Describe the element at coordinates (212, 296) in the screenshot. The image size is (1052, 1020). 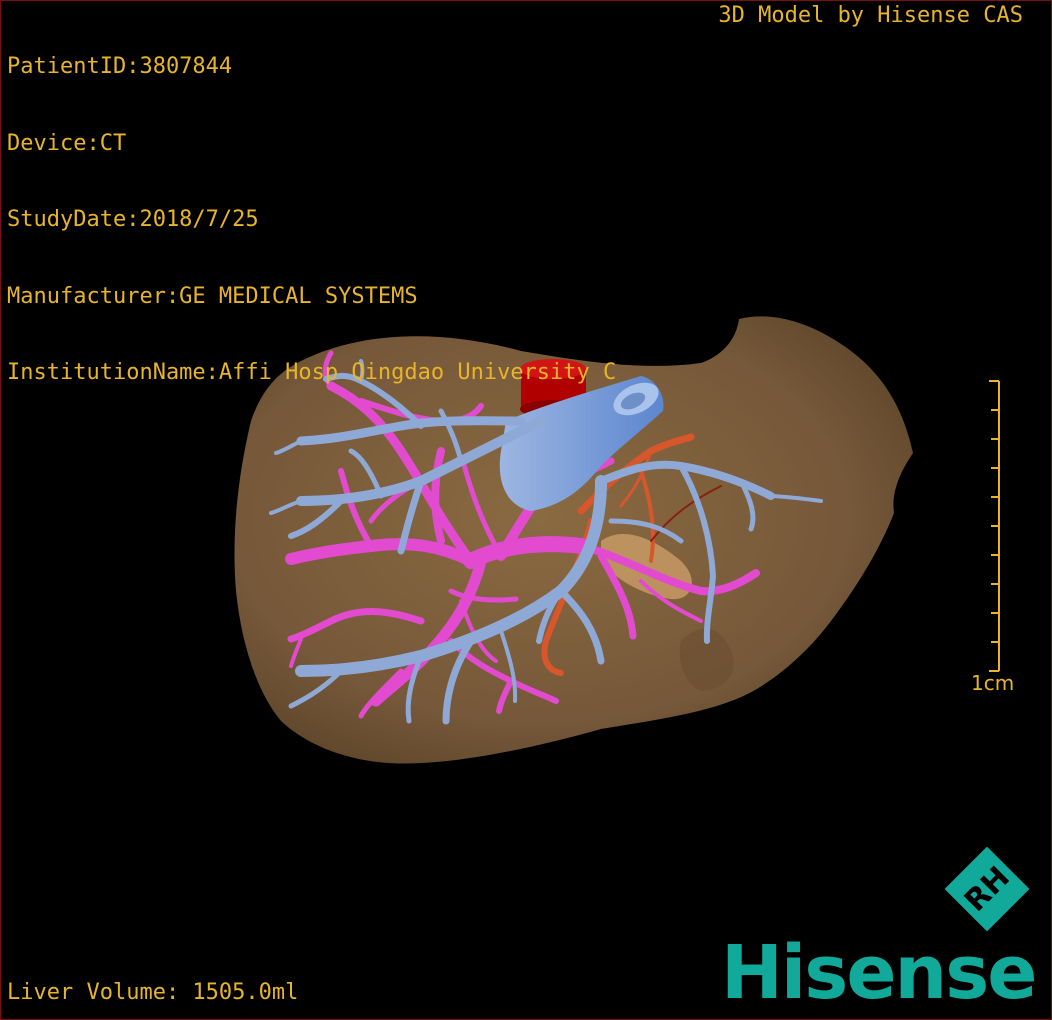
I see `manufacturer: Manufacturer:GE MEDICAL SYSTEMS` at that location.